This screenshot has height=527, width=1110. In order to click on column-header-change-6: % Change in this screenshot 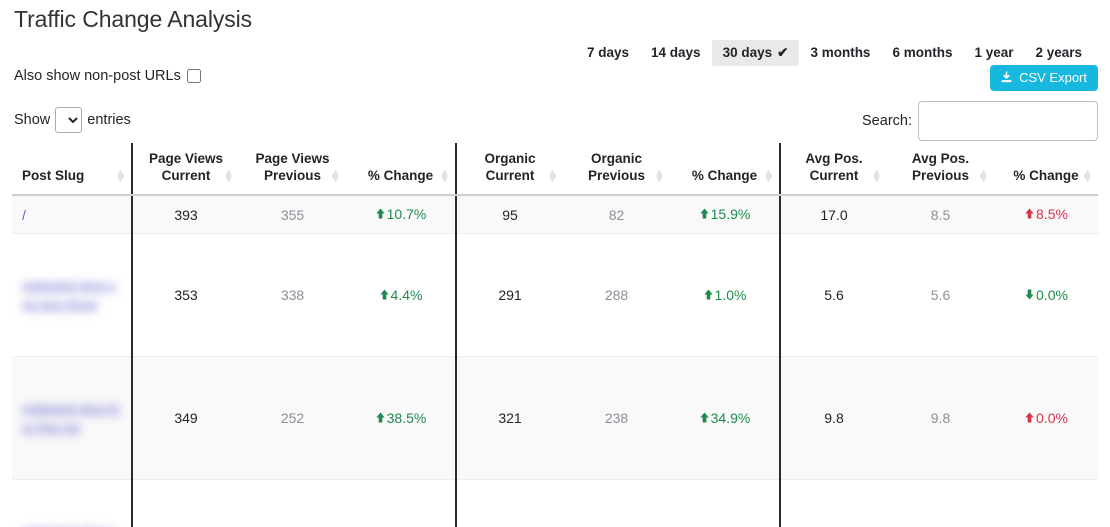, I will do `click(725, 169)`.